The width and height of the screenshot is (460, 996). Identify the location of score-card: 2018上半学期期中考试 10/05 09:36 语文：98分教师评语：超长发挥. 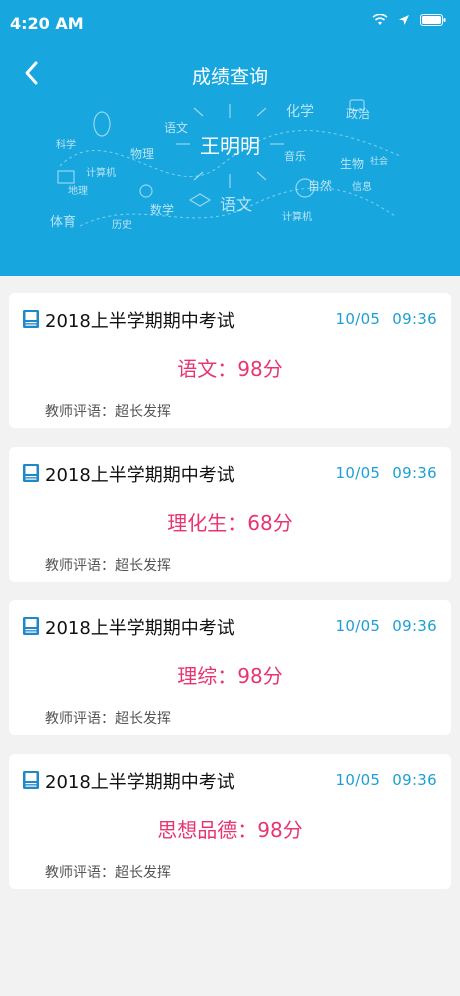
(230, 360).